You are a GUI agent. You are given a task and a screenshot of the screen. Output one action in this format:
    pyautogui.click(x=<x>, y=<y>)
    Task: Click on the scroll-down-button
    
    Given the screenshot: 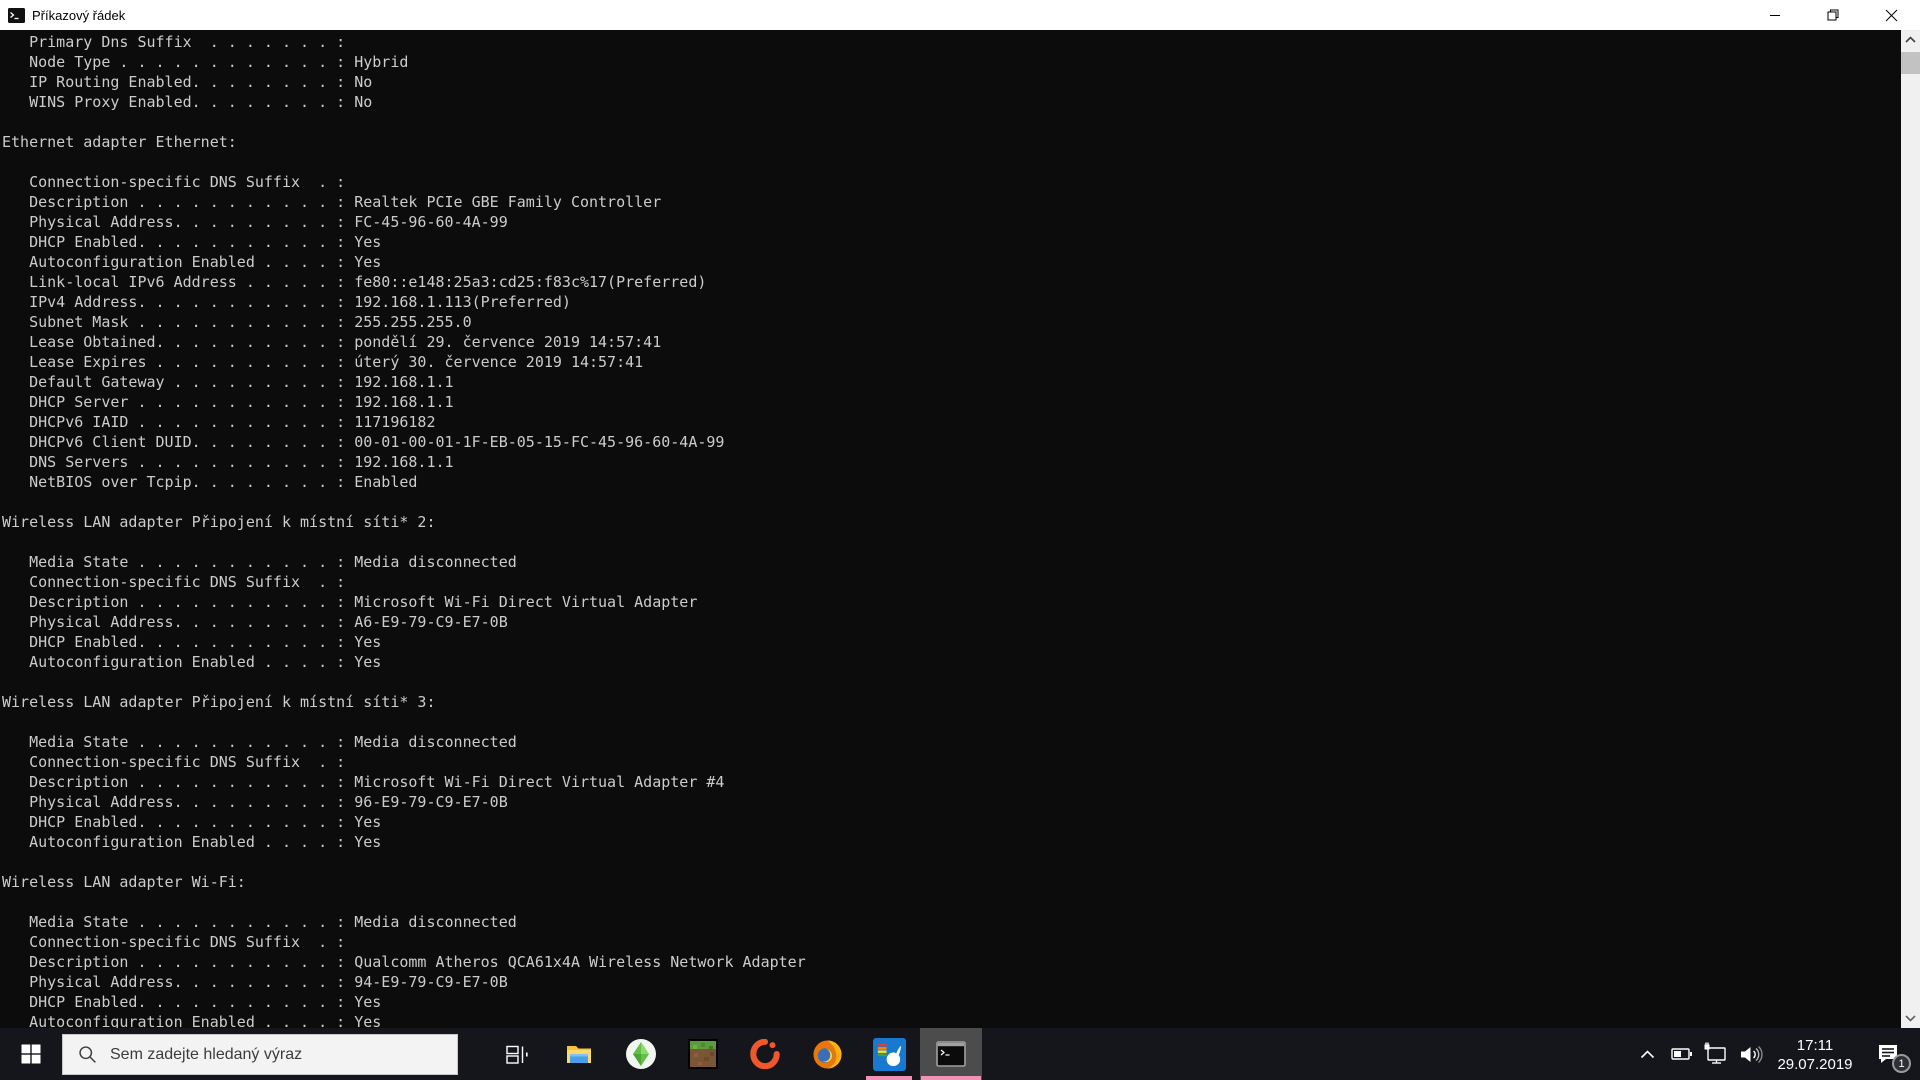 What is the action you would take?
    pyautogui.click(x=1910, y=1018)
    